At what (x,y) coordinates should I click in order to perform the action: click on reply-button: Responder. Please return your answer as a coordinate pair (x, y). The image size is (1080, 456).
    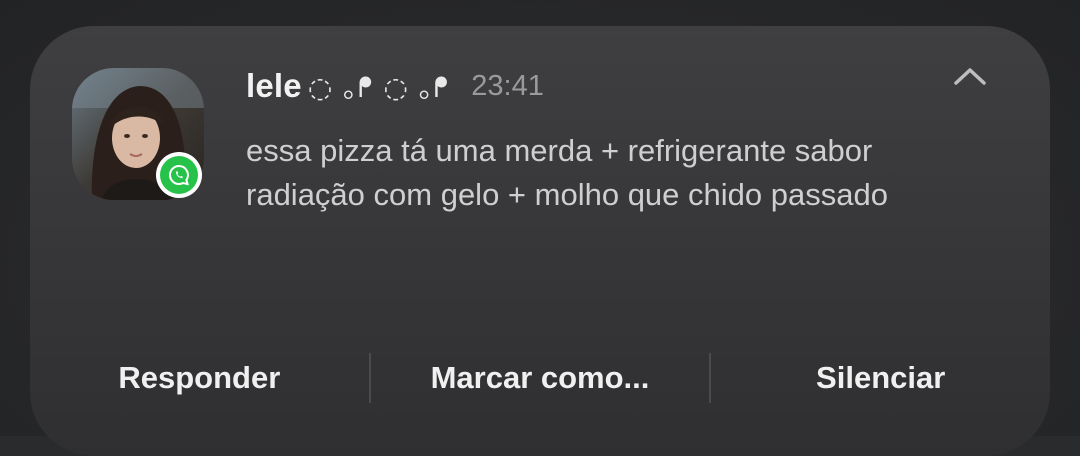
    Looking at the image, I should click on (199, 378).